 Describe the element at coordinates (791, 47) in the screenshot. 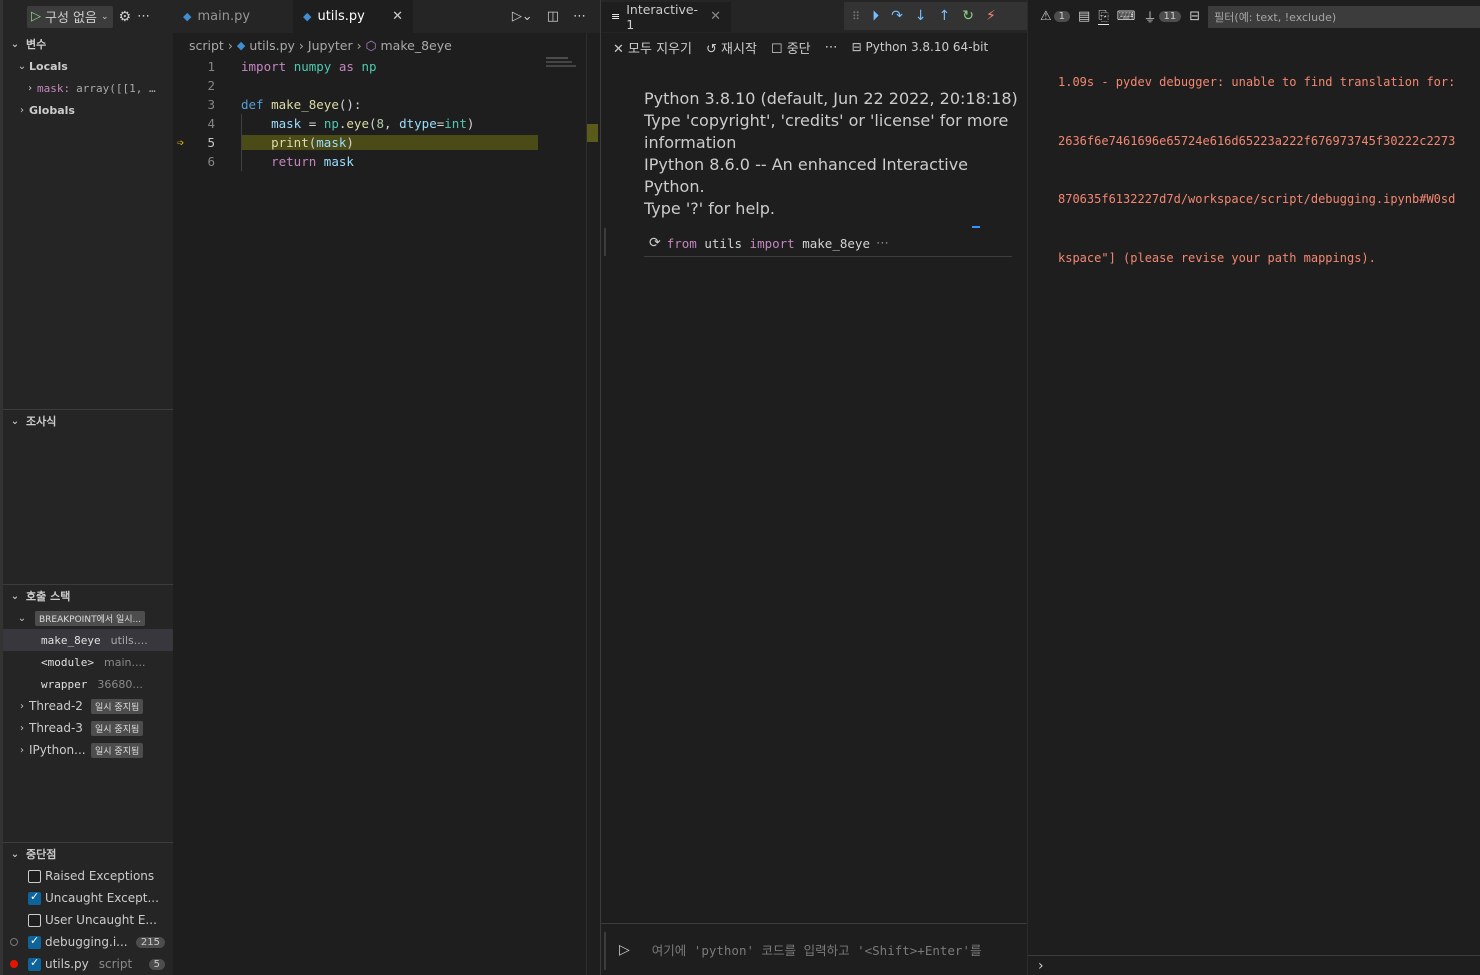

I see `interrupt-button: ☐ 중단` at that location.